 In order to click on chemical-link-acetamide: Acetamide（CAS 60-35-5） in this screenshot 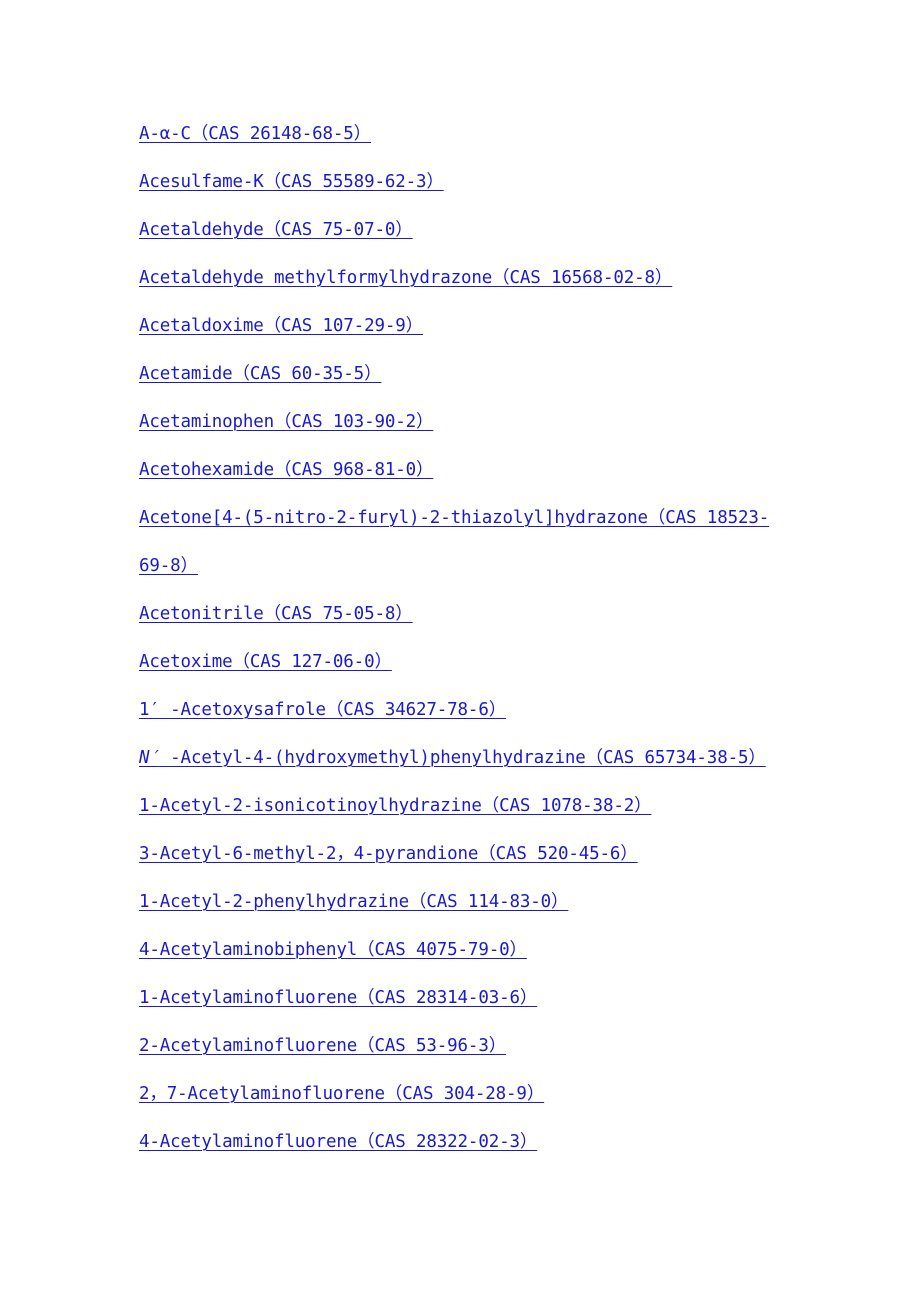, I will do `click(260, 374)`.